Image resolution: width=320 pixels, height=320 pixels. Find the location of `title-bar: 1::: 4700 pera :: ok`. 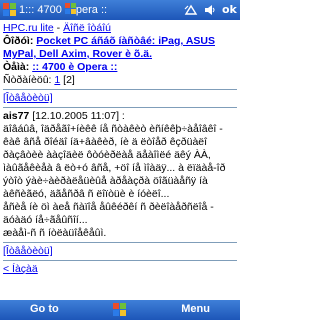

title-bar: 1::: 4700 pera :: ok is located at coordinates (120, 10).